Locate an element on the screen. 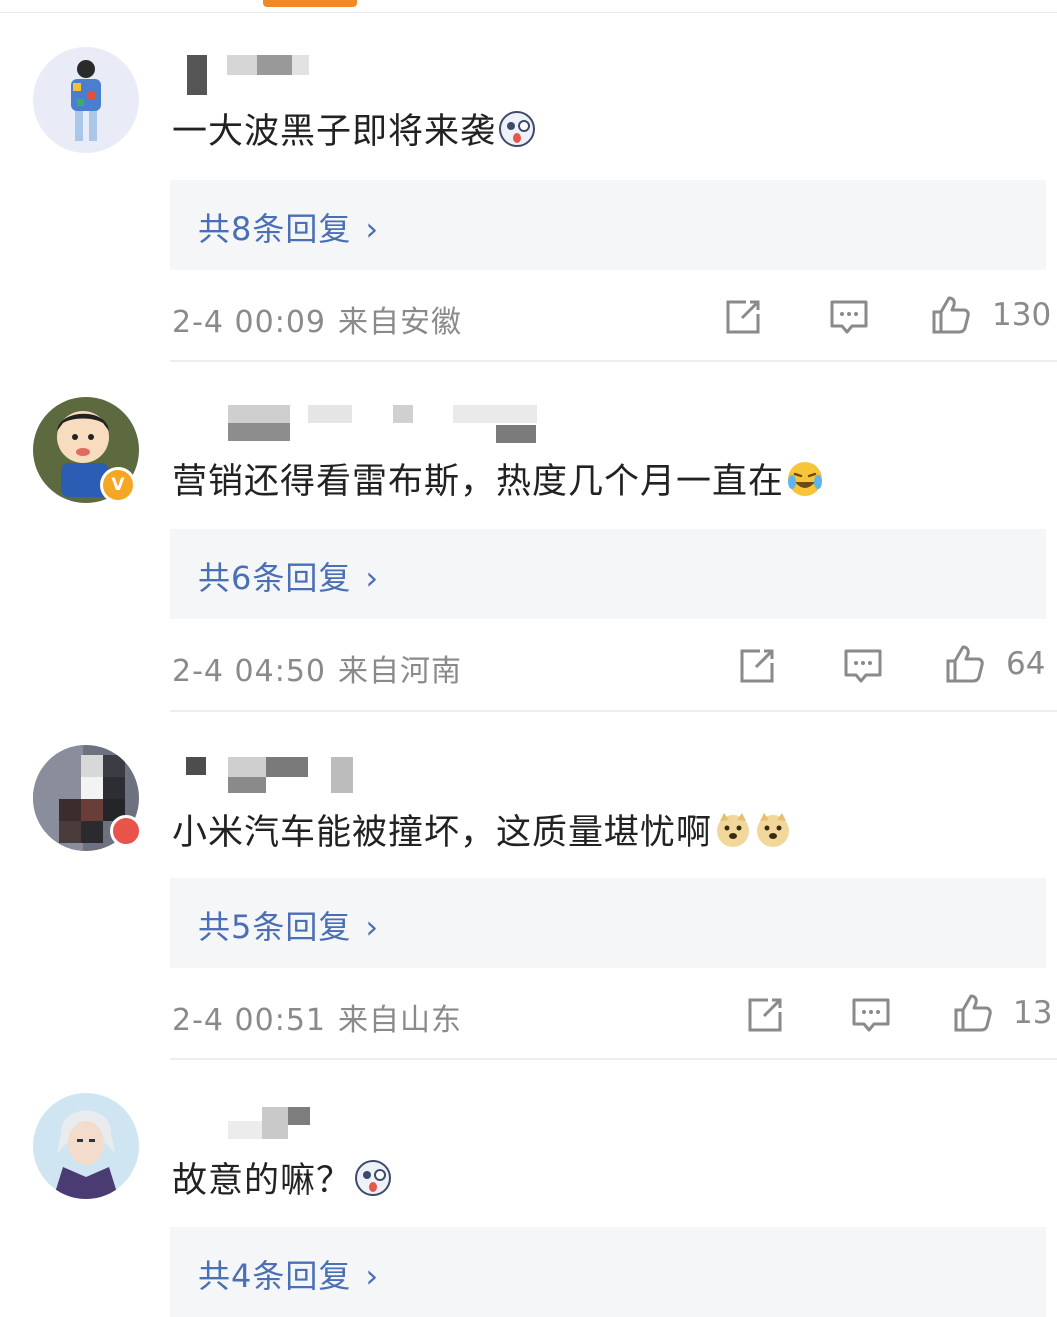  view-replies-link: 共8条回复 › is located at coordinates (288, 227).